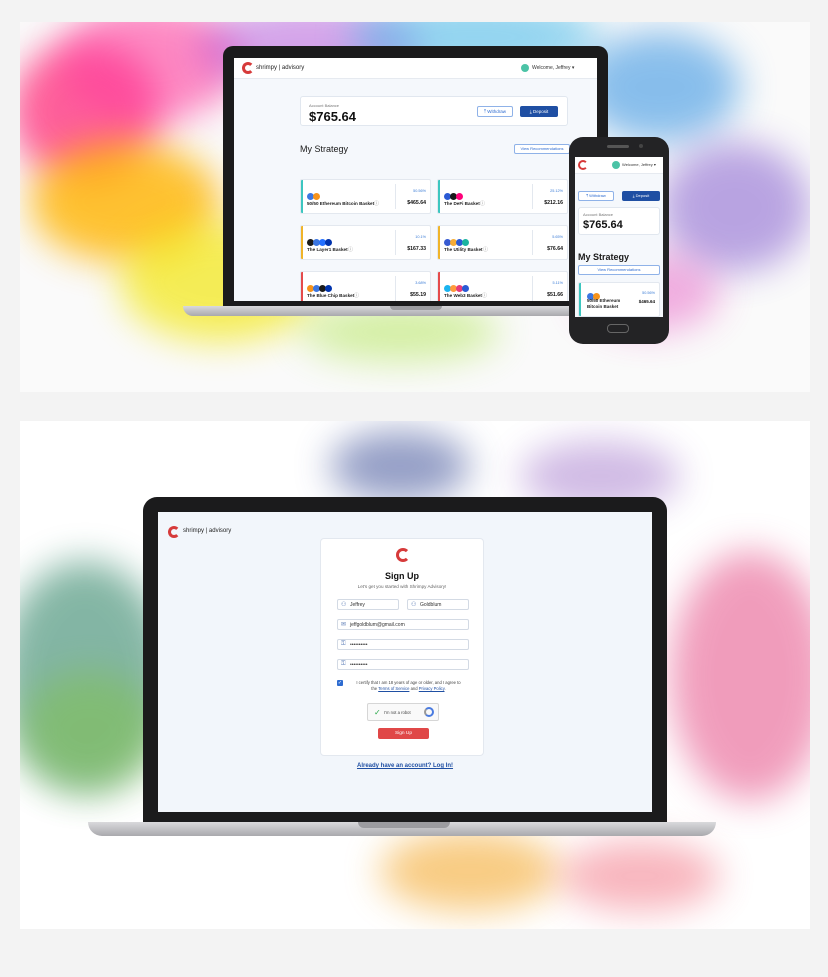 This screenshot has width=828, height=977. What do you see at coordinates (316, 196) in the screenshot?
I see `bitcoin-icon` at bounding box center [316, 196].